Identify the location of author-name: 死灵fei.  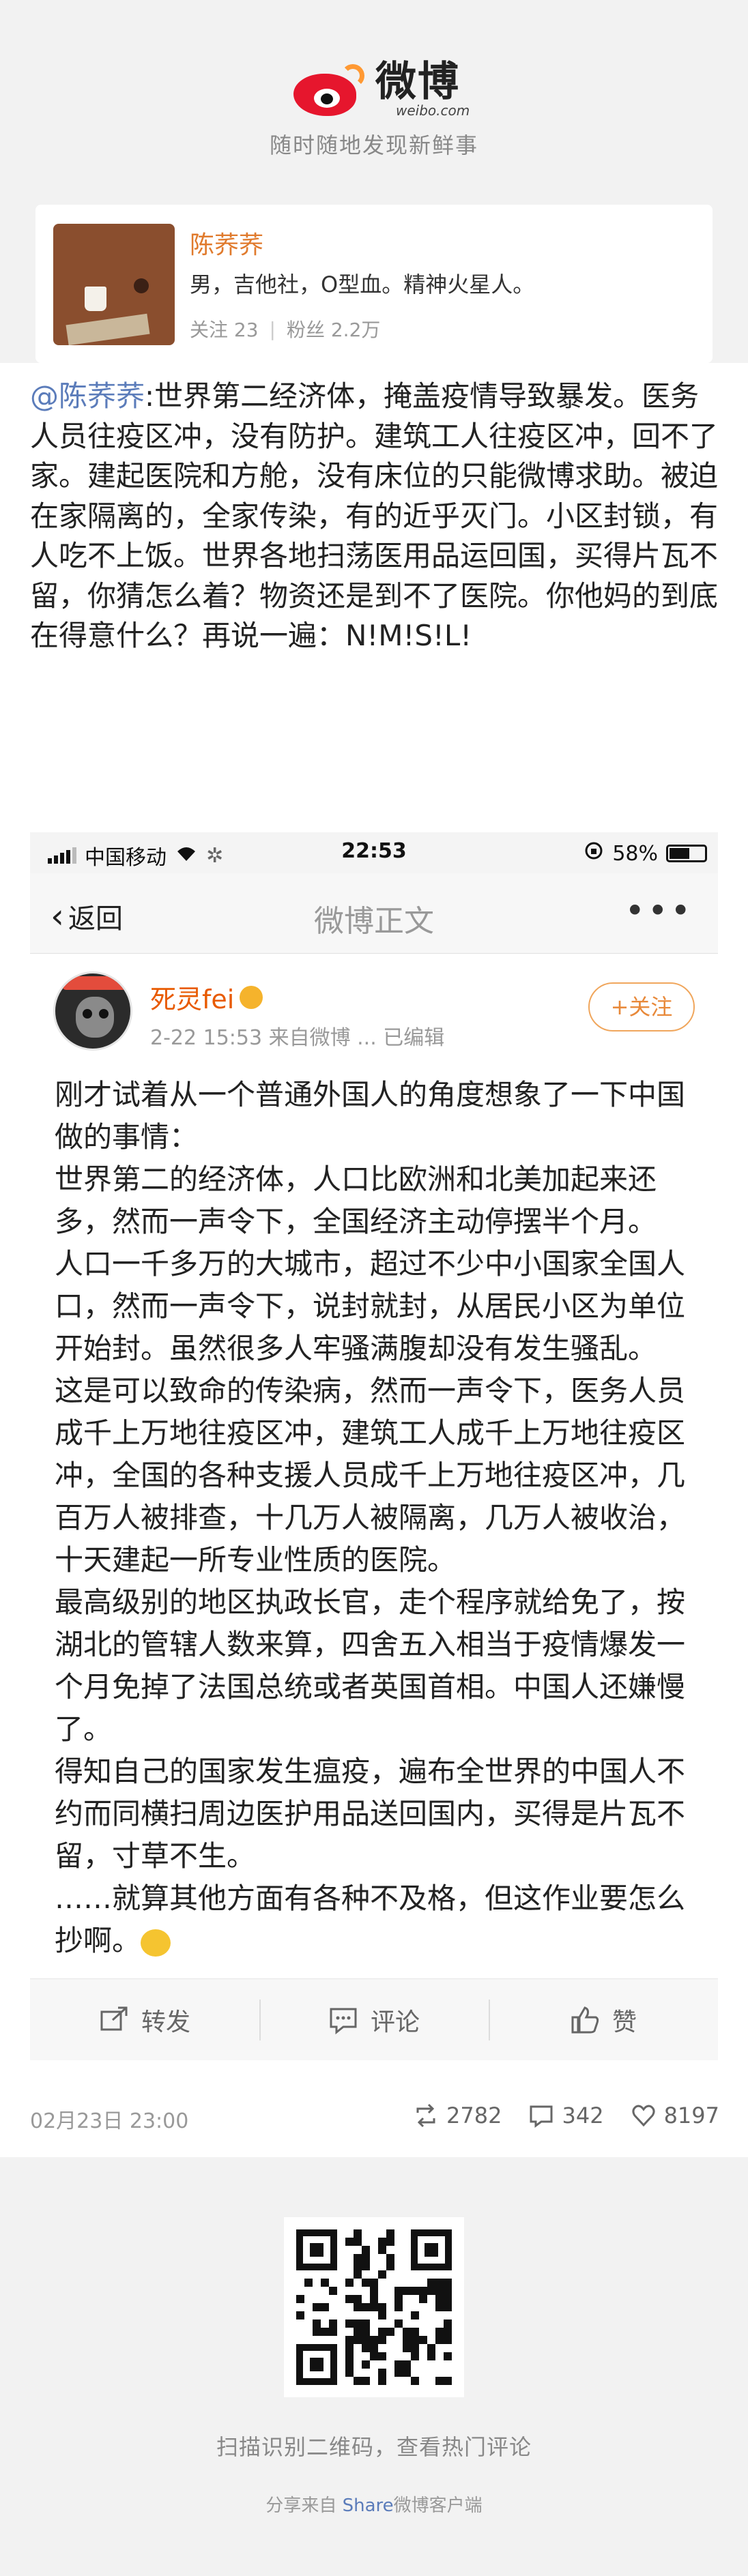
(206, 997).